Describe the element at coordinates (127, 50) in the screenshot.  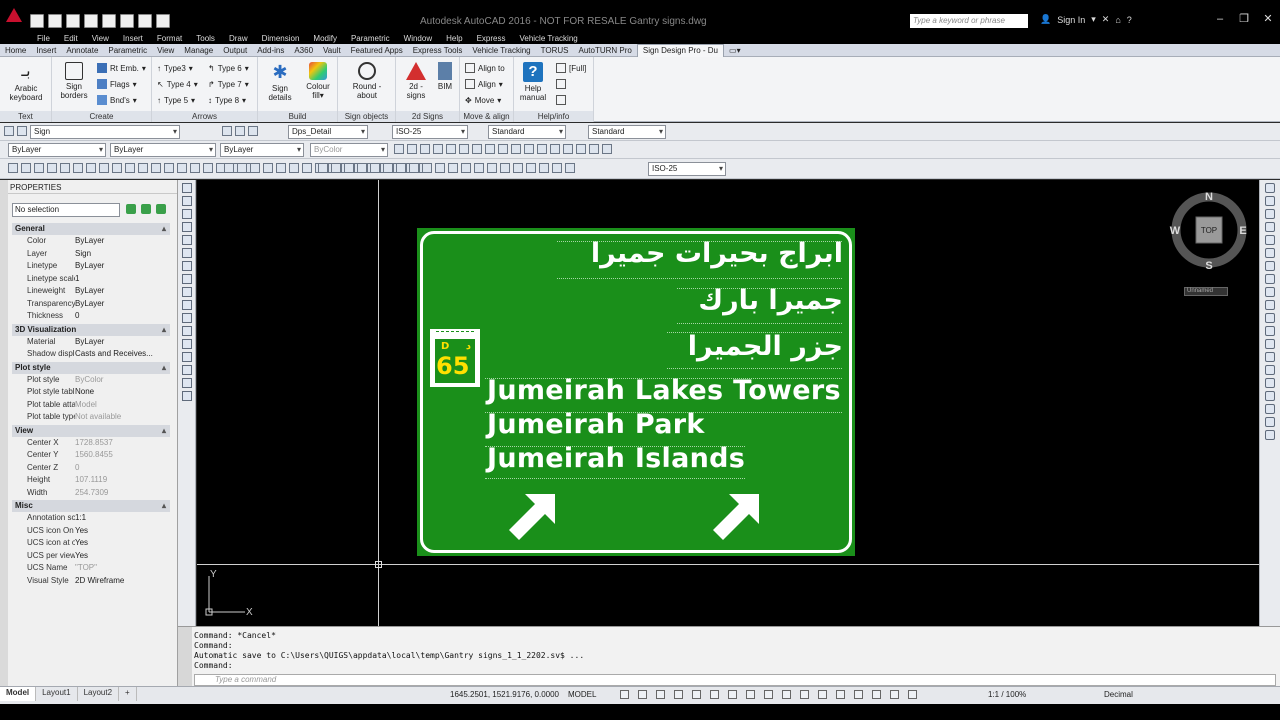
I see `tab-parametric: Parametric` at that location.